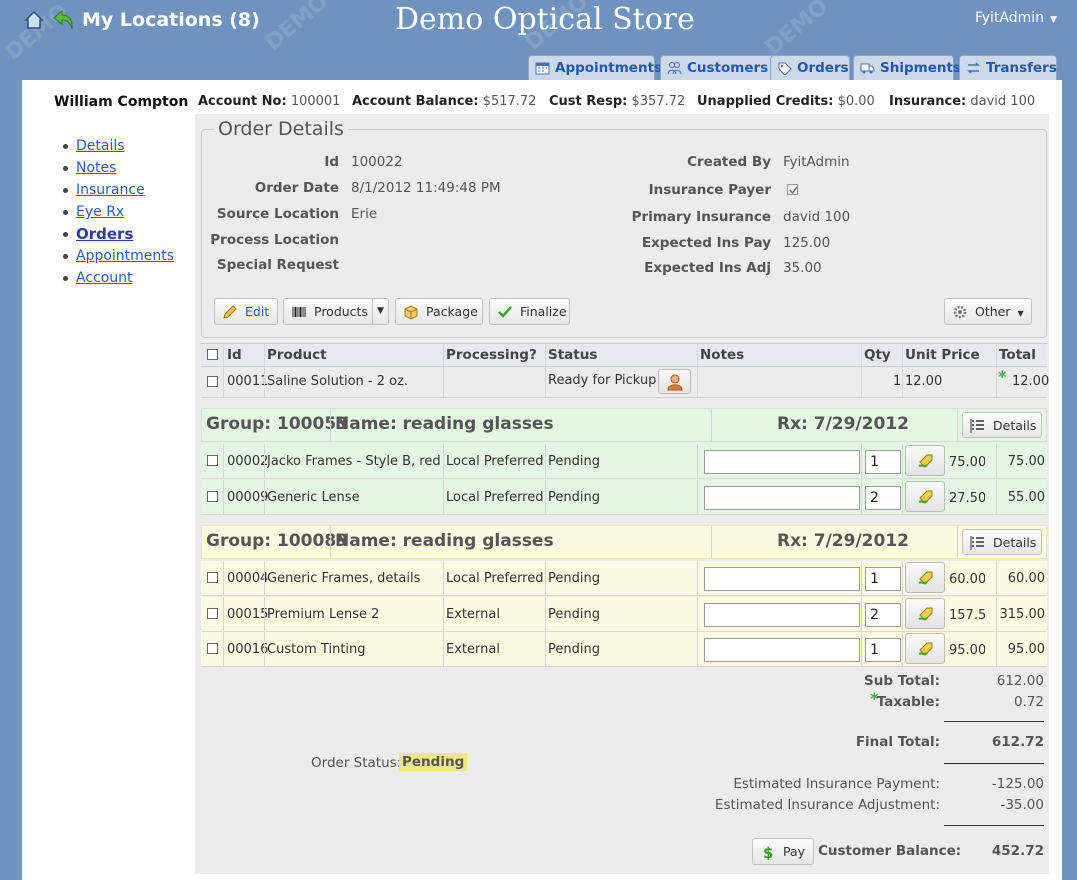 This screenshot has height=880, width=1077. I want to click on value-created-by: FyitAdmin, so click(816, 162).